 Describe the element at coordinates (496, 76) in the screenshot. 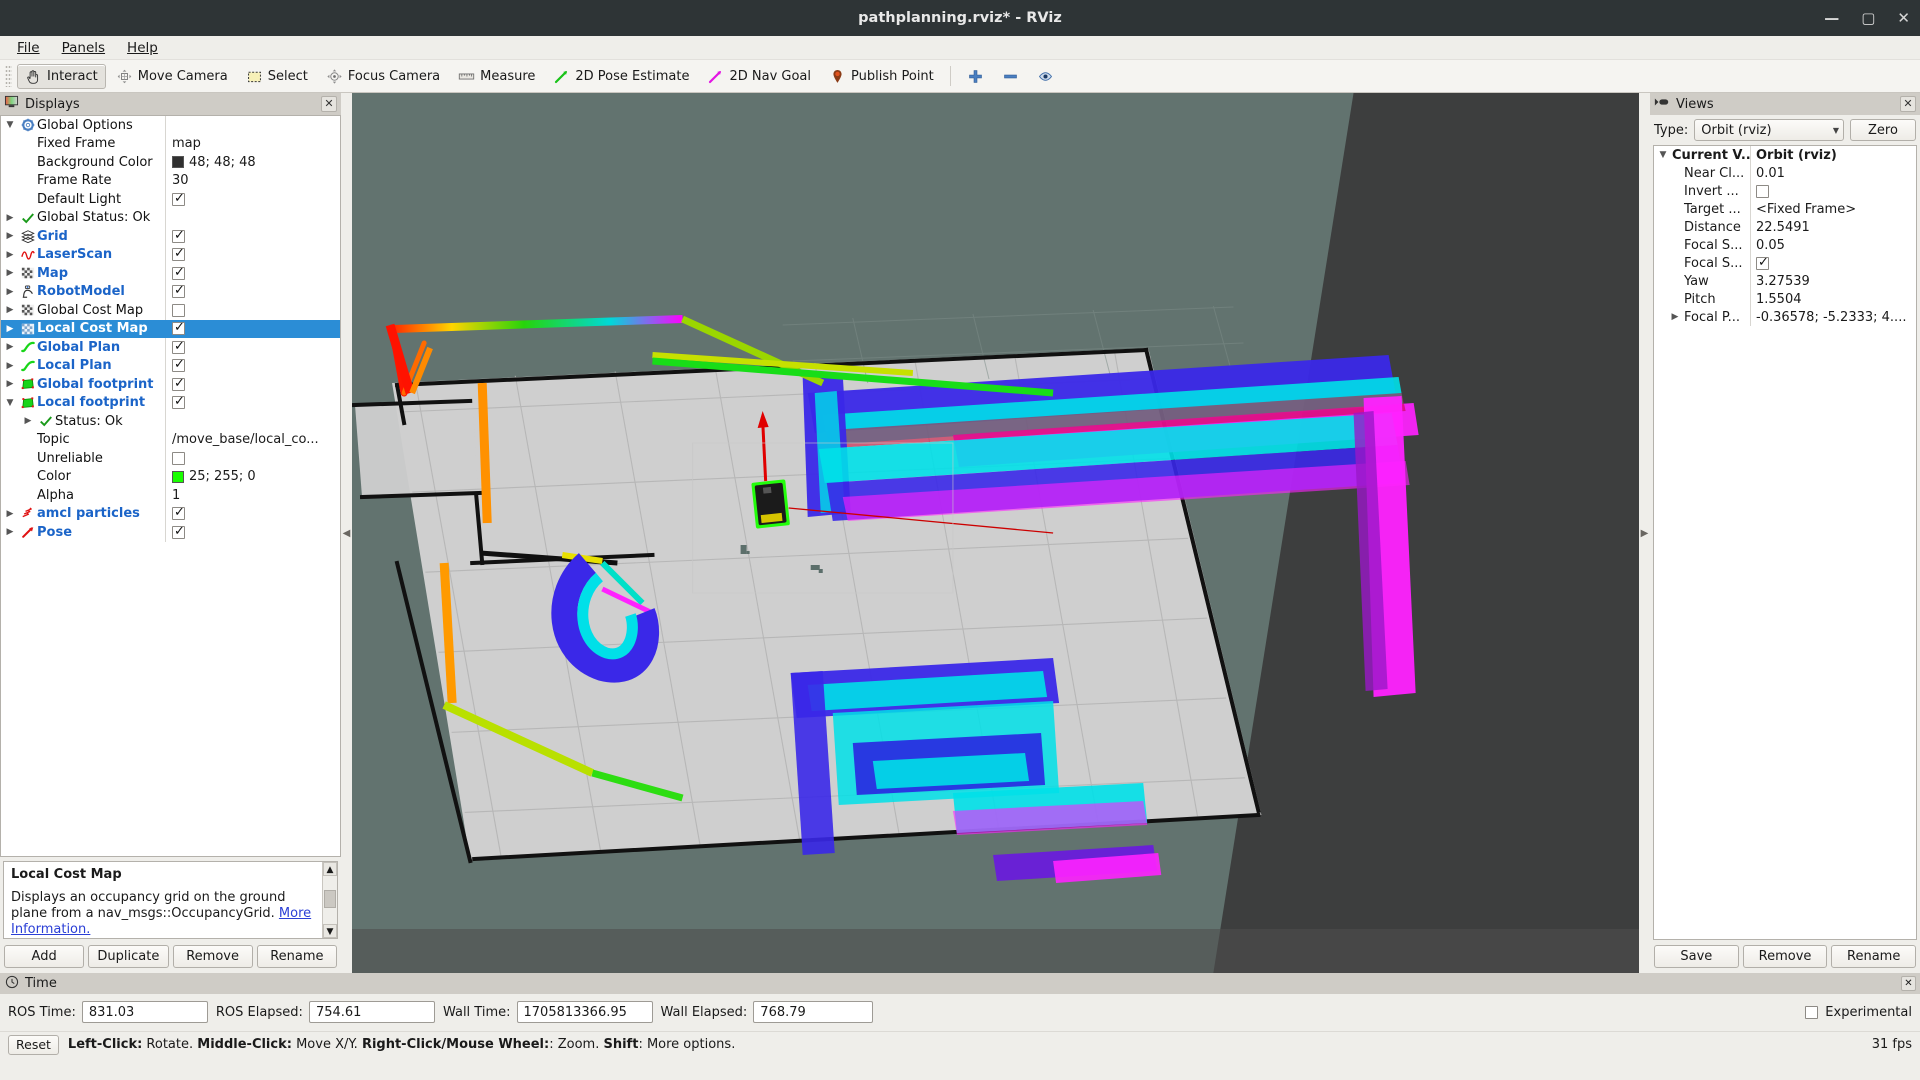

I see `tool-measure-button: Measure` at that location.